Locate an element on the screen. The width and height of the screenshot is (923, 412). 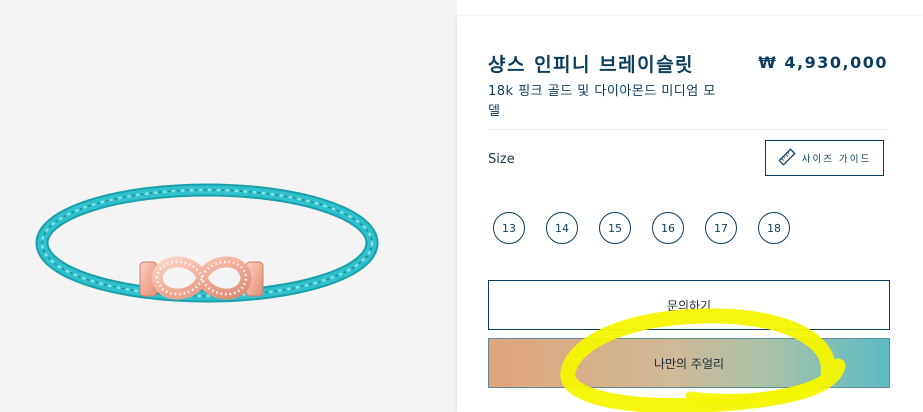
divider is located at coordinates (688, 129).